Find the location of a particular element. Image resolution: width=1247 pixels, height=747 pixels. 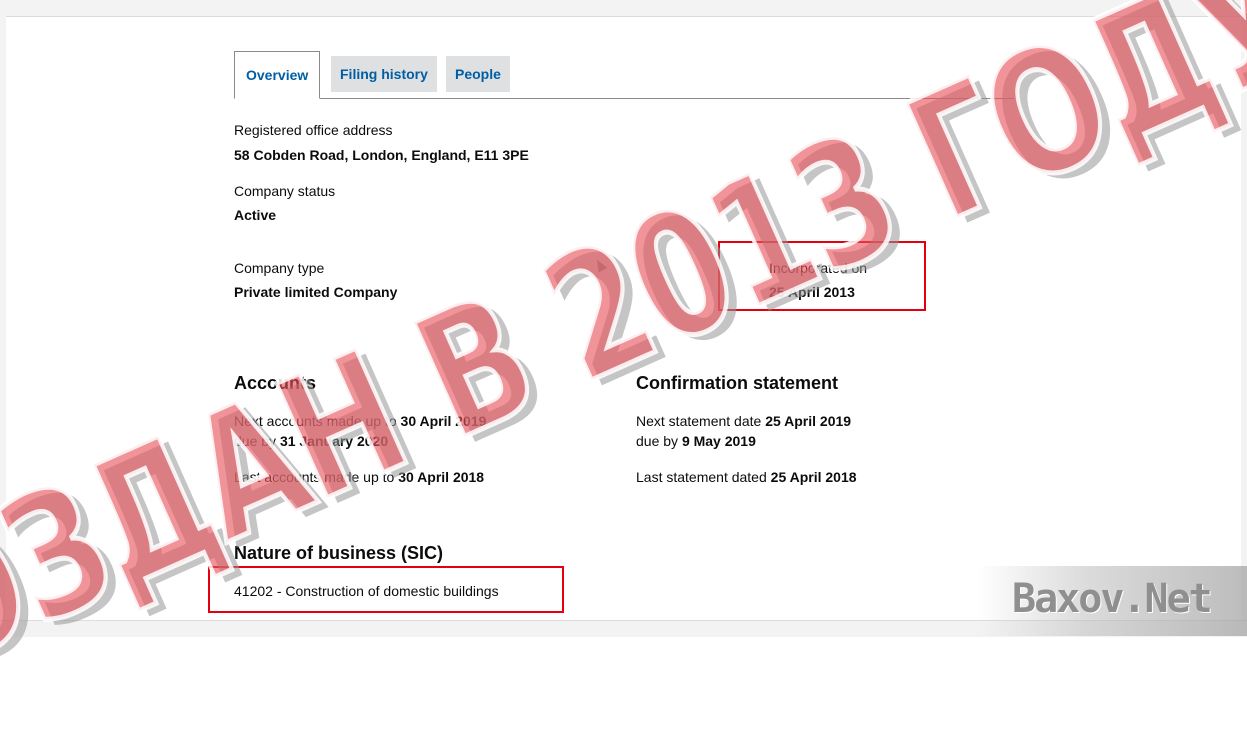

confirmation-heading: Confirmation statement is located at coordinates (737, 383).